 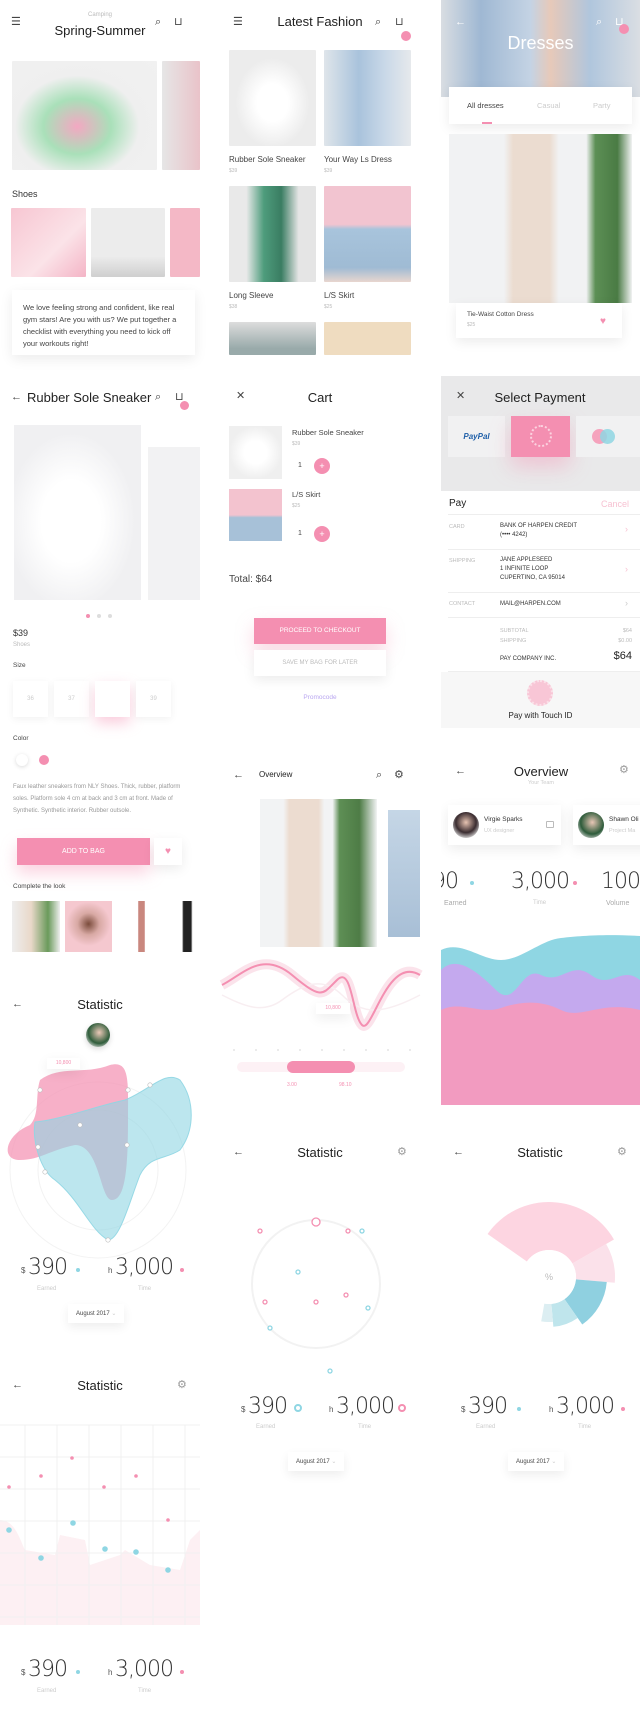 I want to click on currency-unit: $, so click(x=463, y=1409).